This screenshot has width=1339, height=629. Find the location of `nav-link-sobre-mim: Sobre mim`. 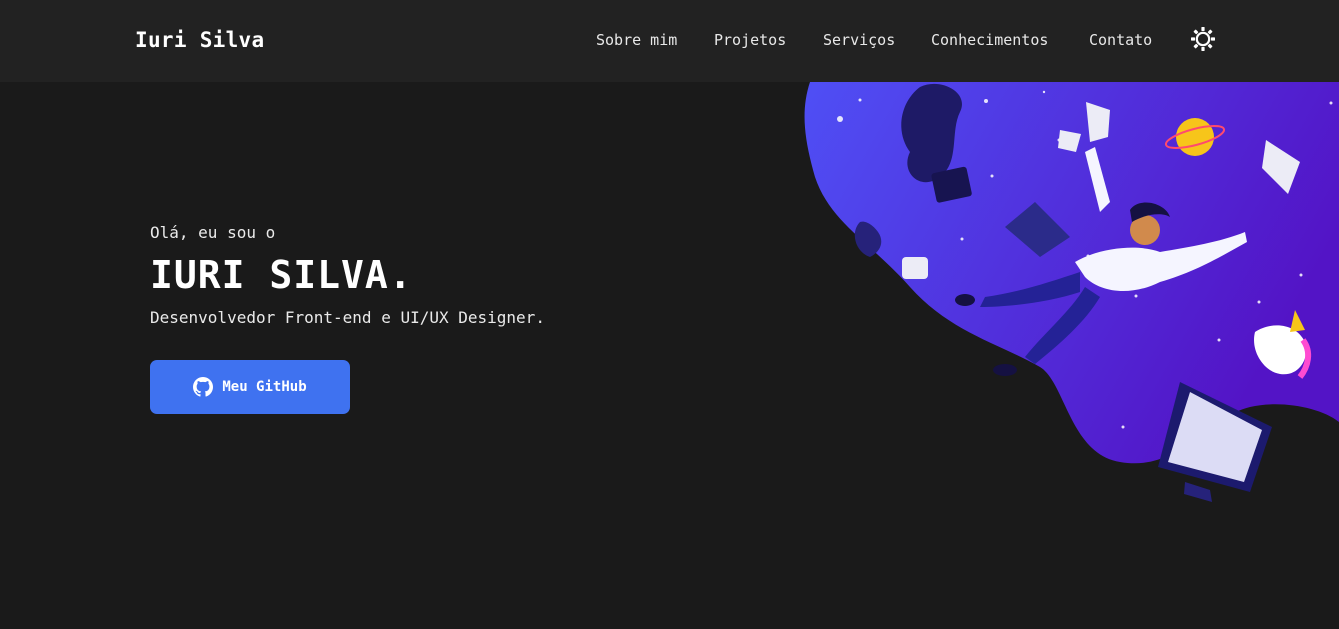

nav-link-sobre-mim: Sobre mim is located at coordinates (636, 40).